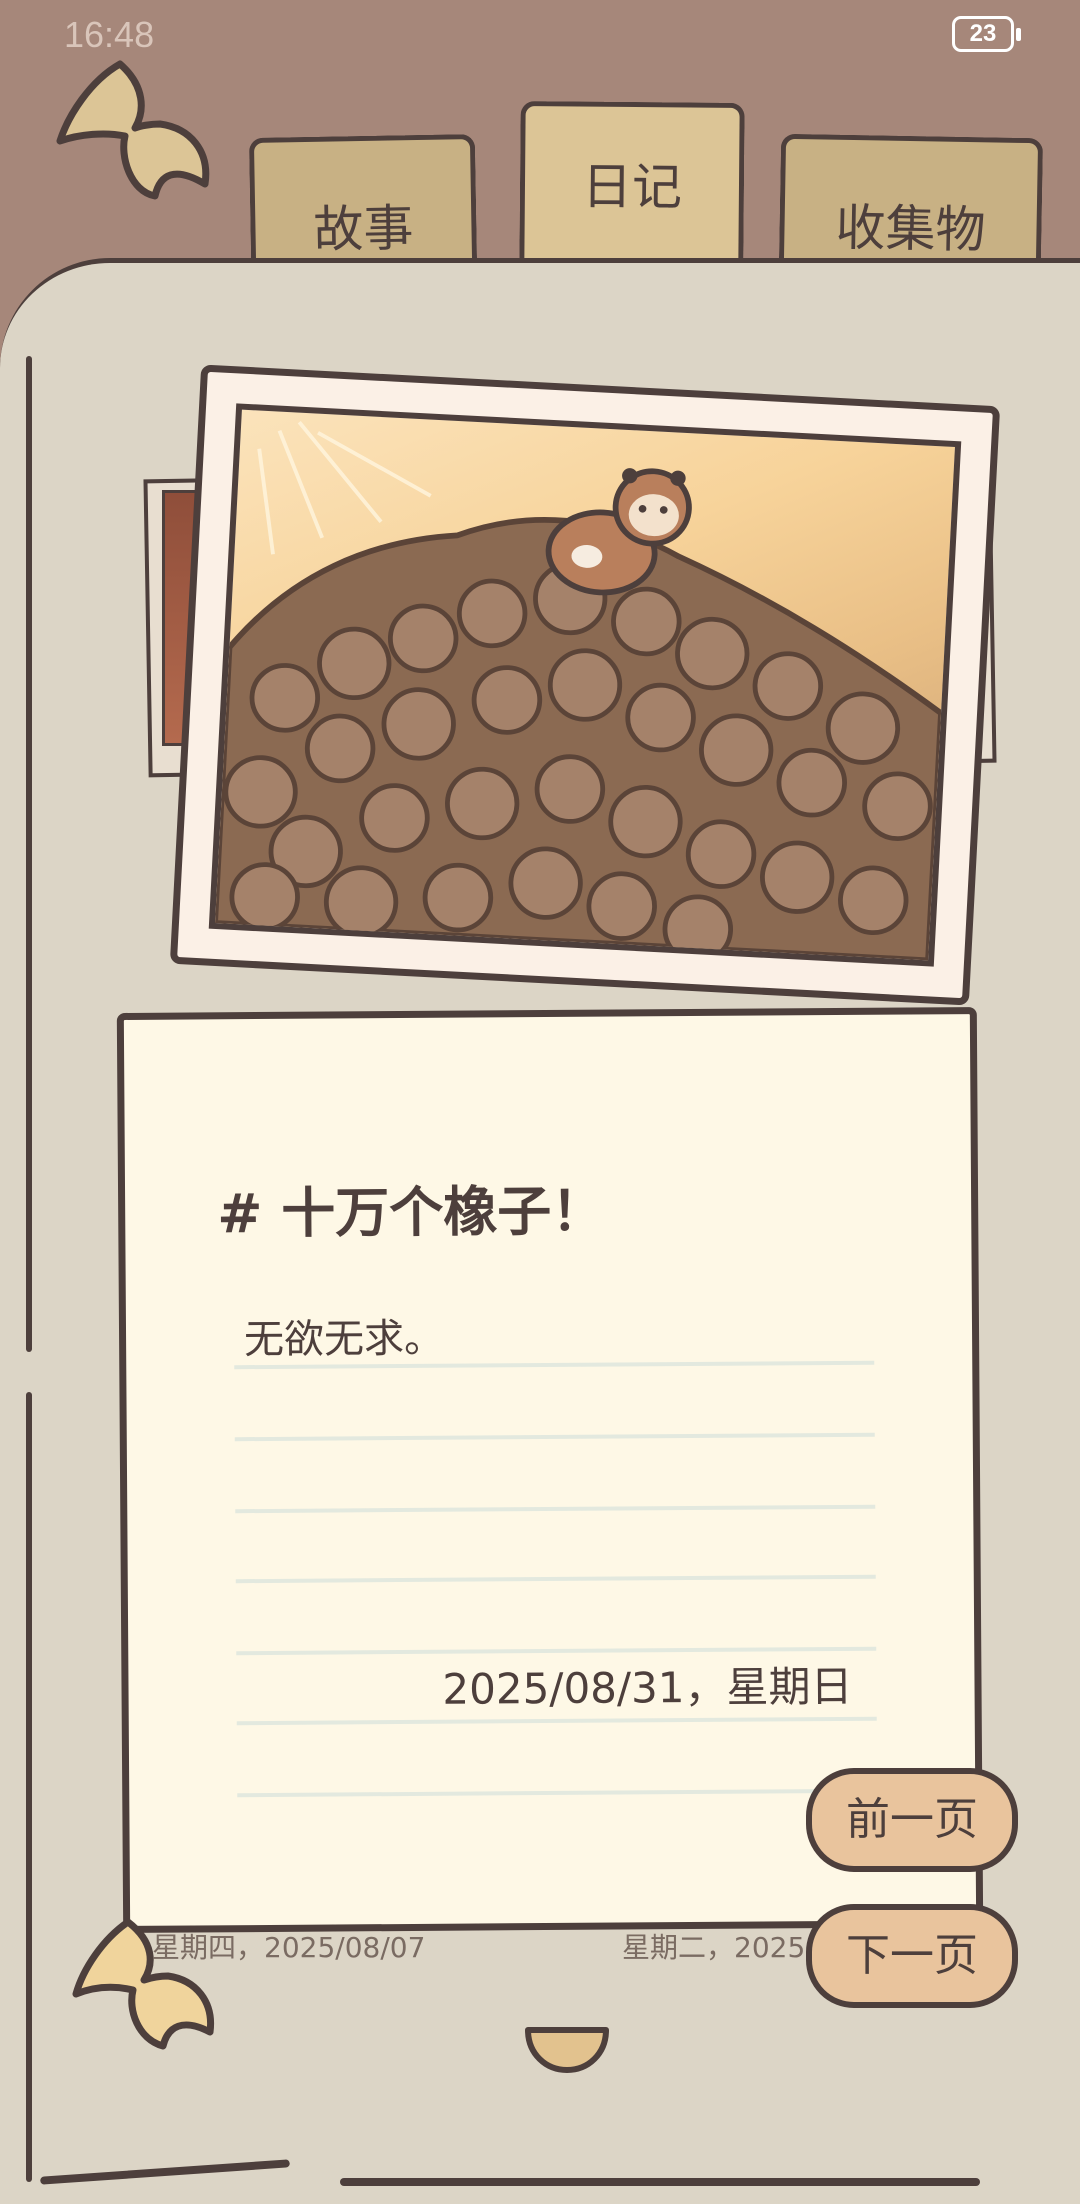  What do you see at coordinates (344, 1339) in the screenshot?
I see `diary-body: 无欲无求。` at bounding box center [344, 1339].